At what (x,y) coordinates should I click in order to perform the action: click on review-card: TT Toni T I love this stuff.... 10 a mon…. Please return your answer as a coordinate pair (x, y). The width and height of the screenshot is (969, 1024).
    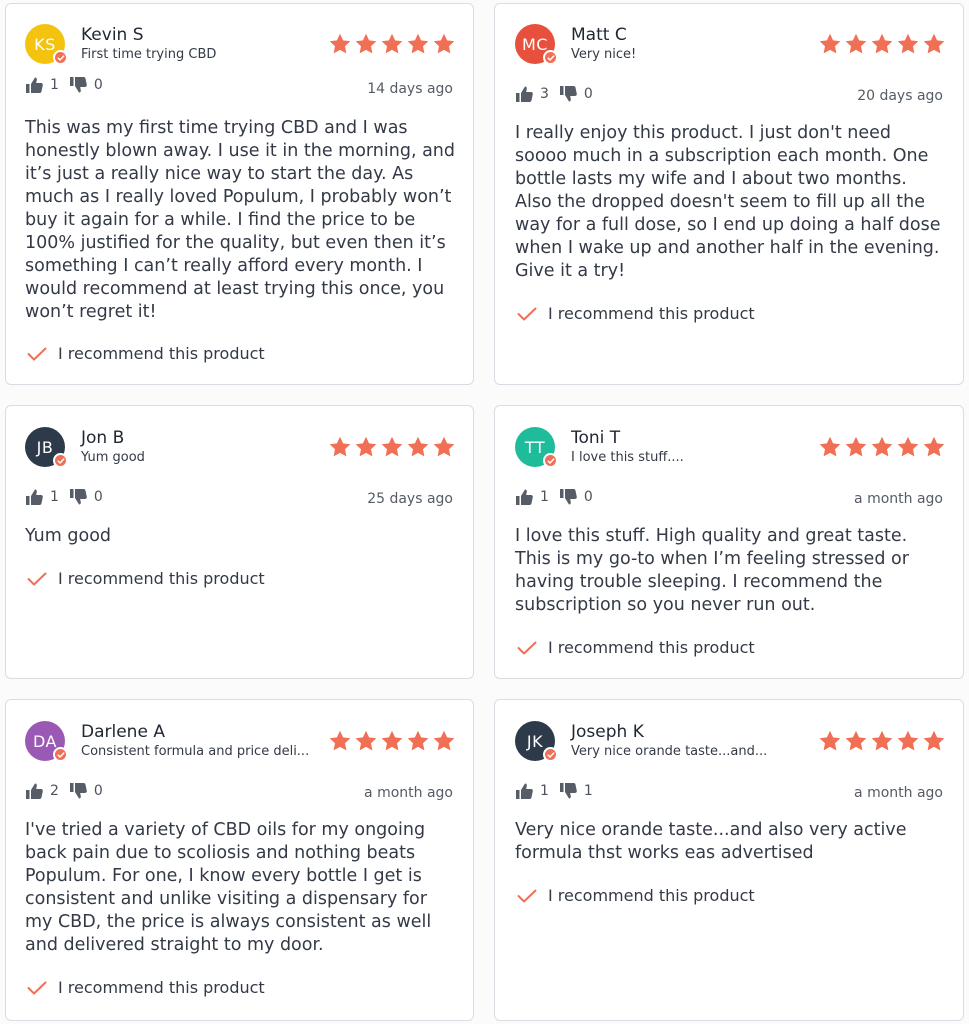
    Looking at the image, I should click on (729, 542).